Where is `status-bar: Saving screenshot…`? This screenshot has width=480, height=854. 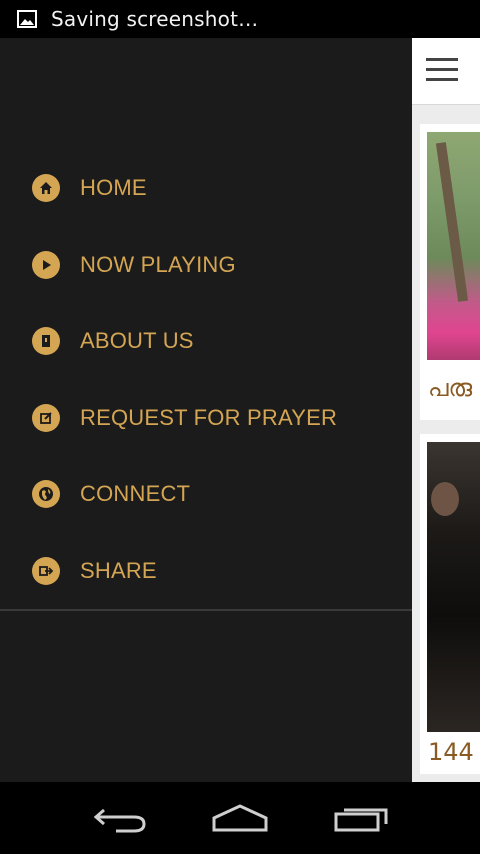 status-bar: Saving screenshot… is located at coordinates (240, 19).